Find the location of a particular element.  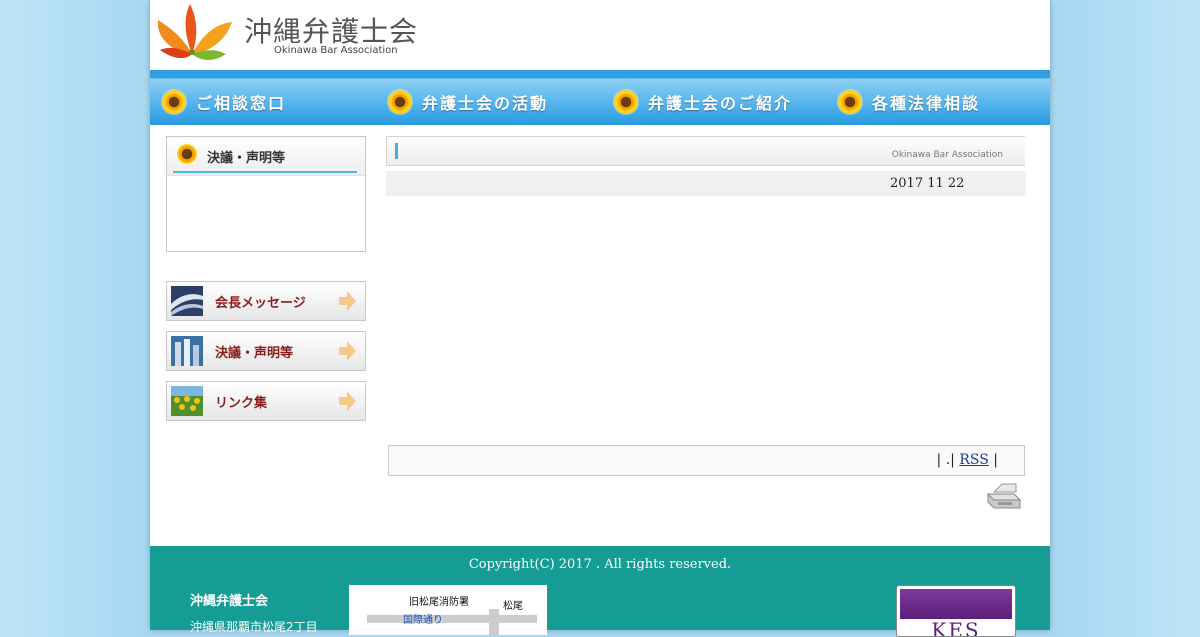

banner-resolutions: 決議・声明等 is located at coordinates (266, 351).